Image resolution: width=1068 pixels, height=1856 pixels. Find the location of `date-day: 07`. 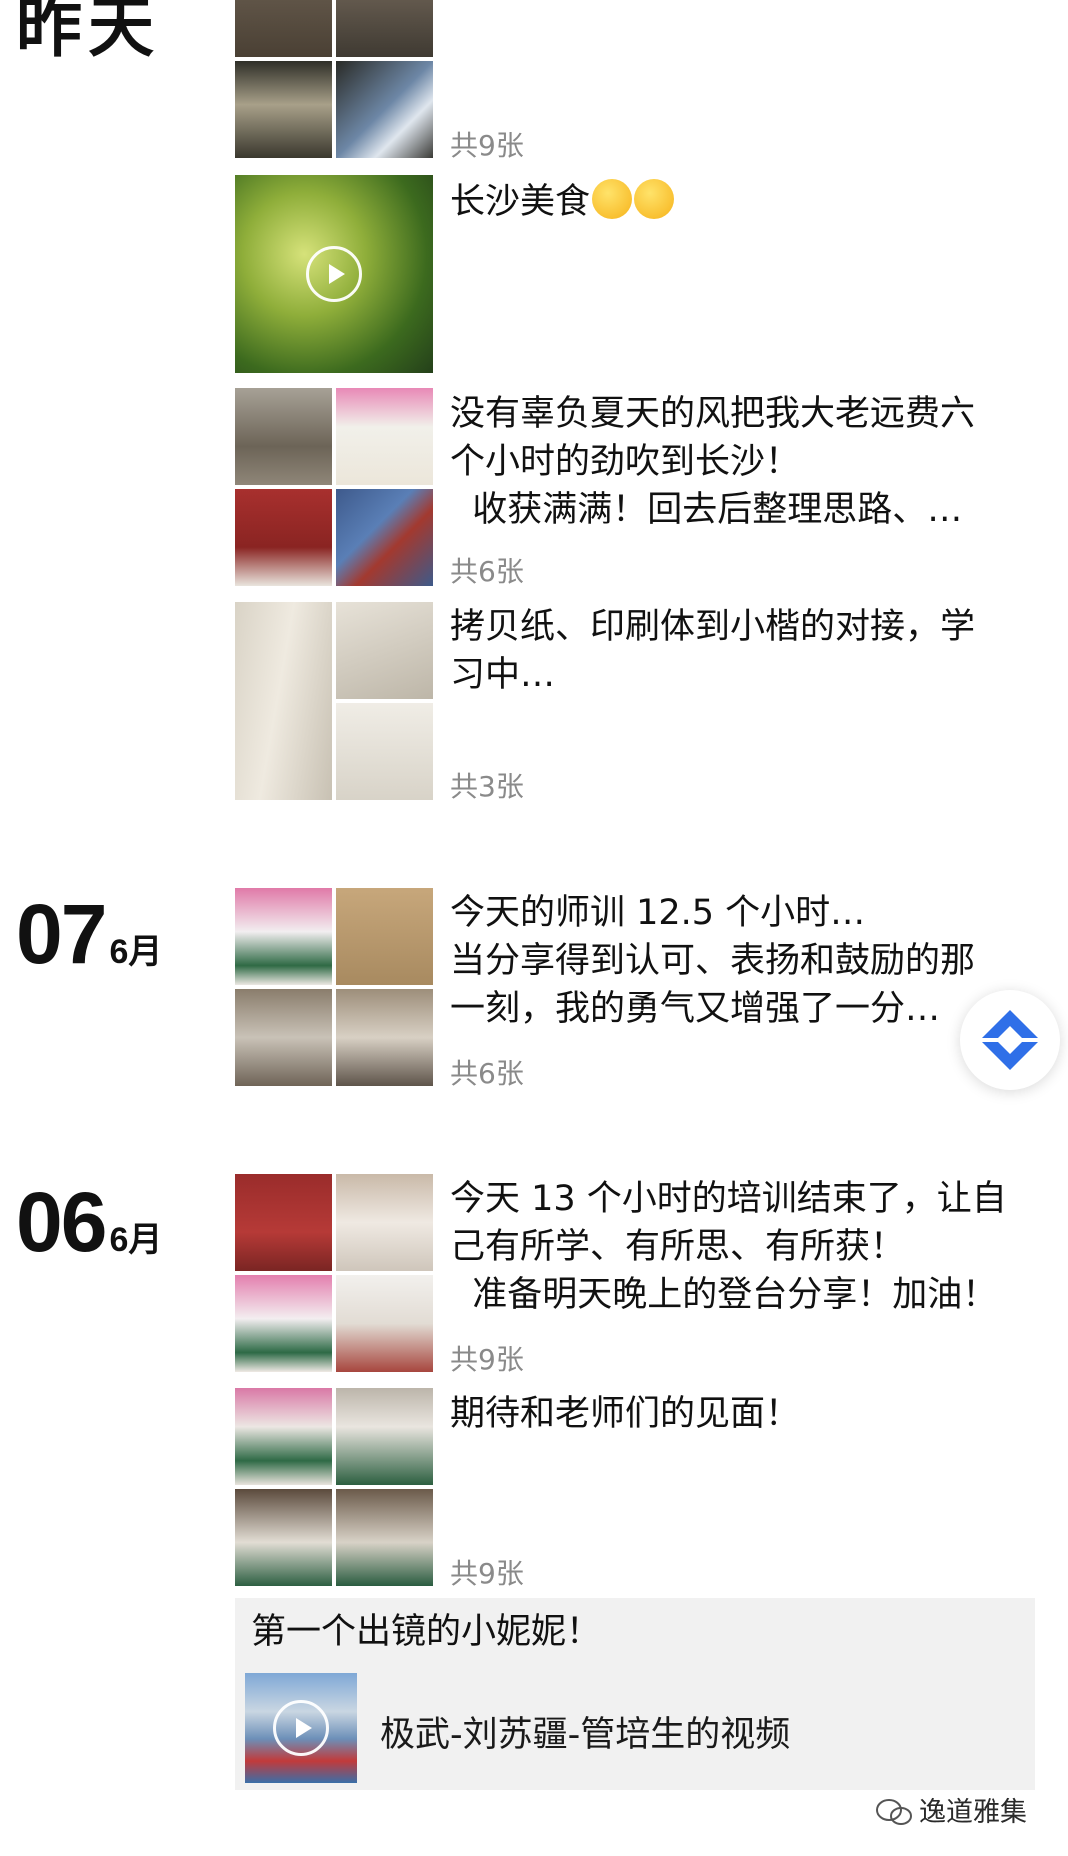

date-day: 07 is located at coordinates (61, 934).